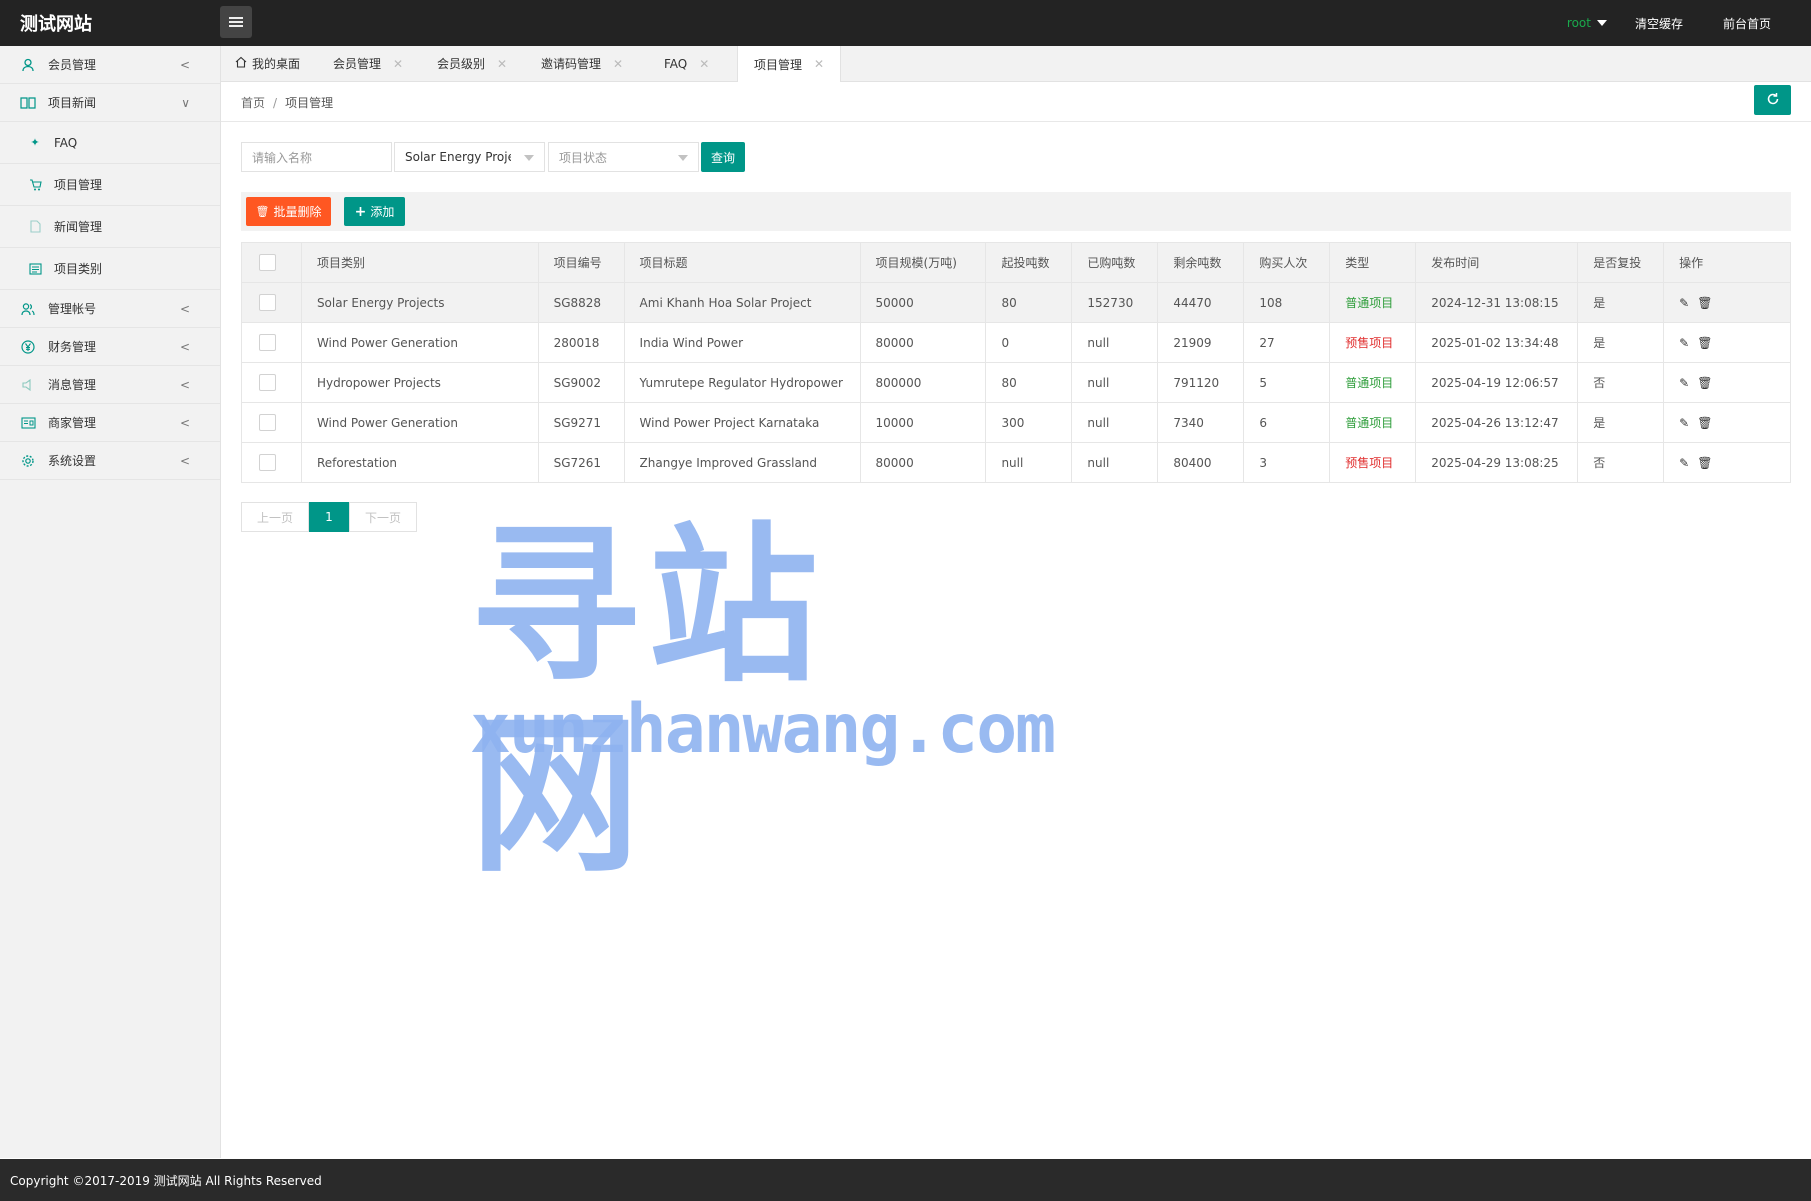  Describe the element at coordinates (316, 157) in the screenshot. I see `name-search-input: 请输入名称` at that location.